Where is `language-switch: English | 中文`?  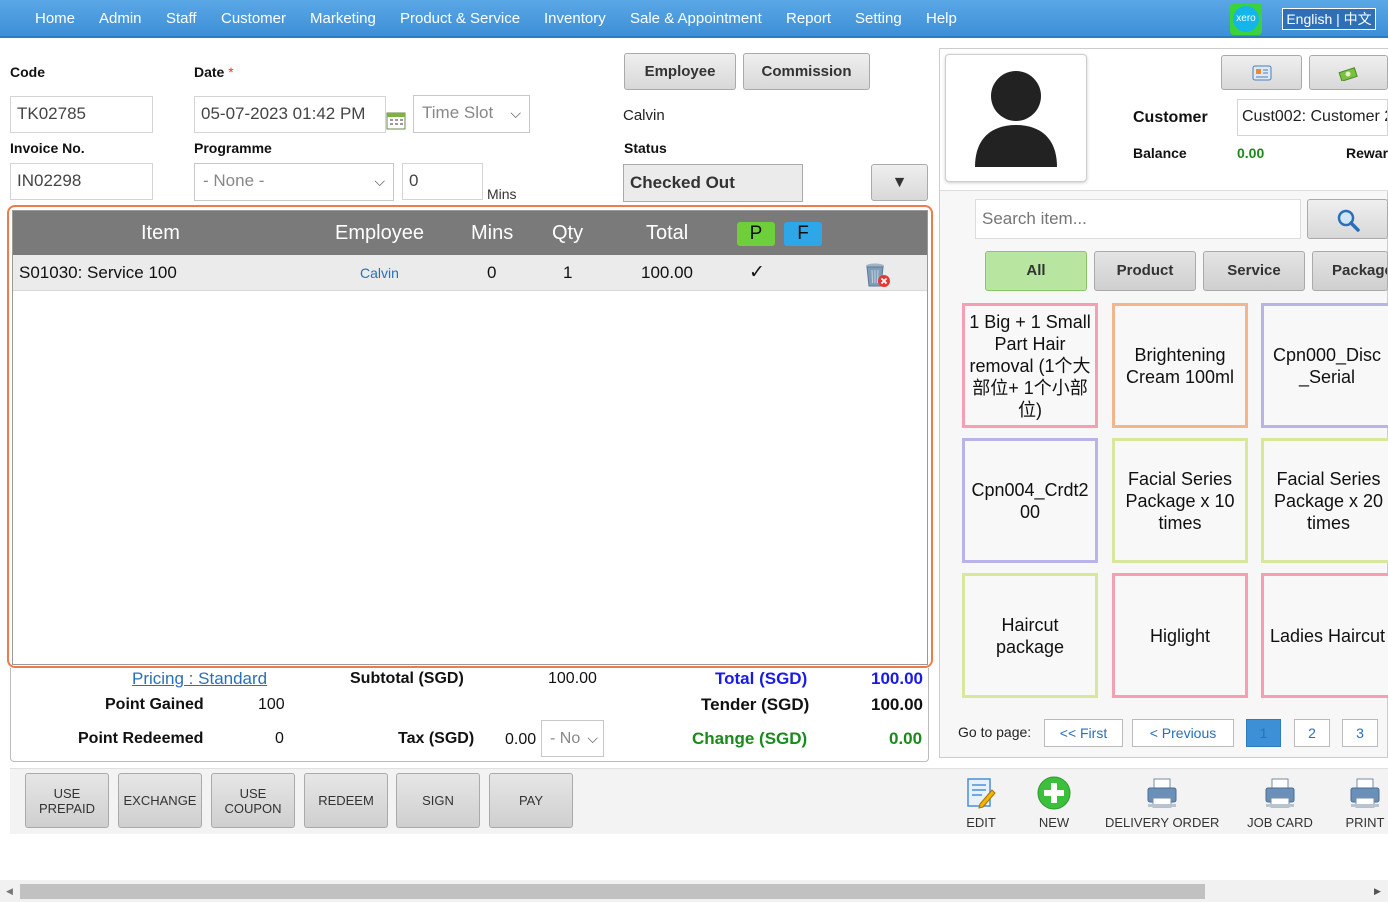
language-switch: English | 中文 is located at coordinates (1329, 19).